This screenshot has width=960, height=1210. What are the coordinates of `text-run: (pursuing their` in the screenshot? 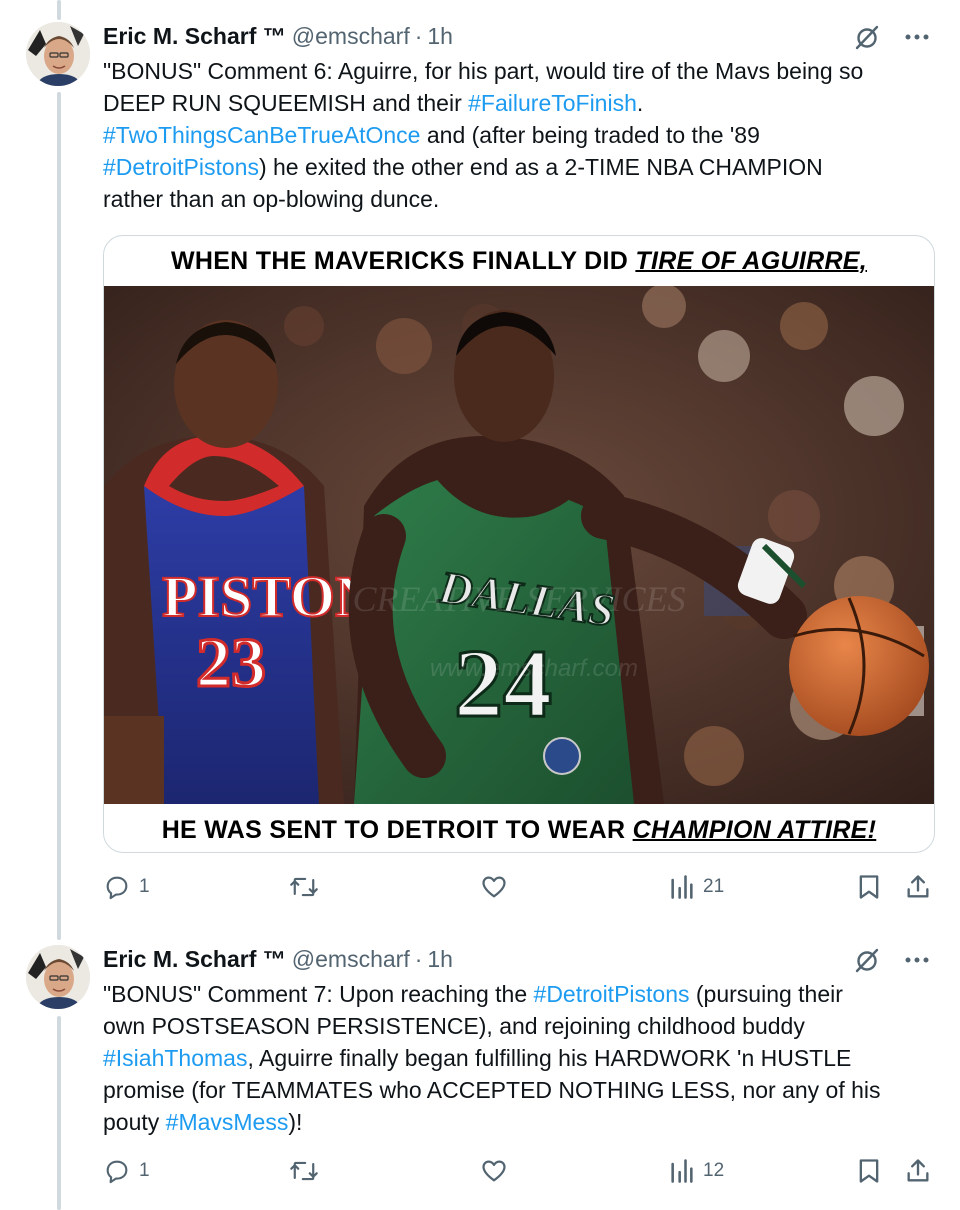 It's located at (766, 994).